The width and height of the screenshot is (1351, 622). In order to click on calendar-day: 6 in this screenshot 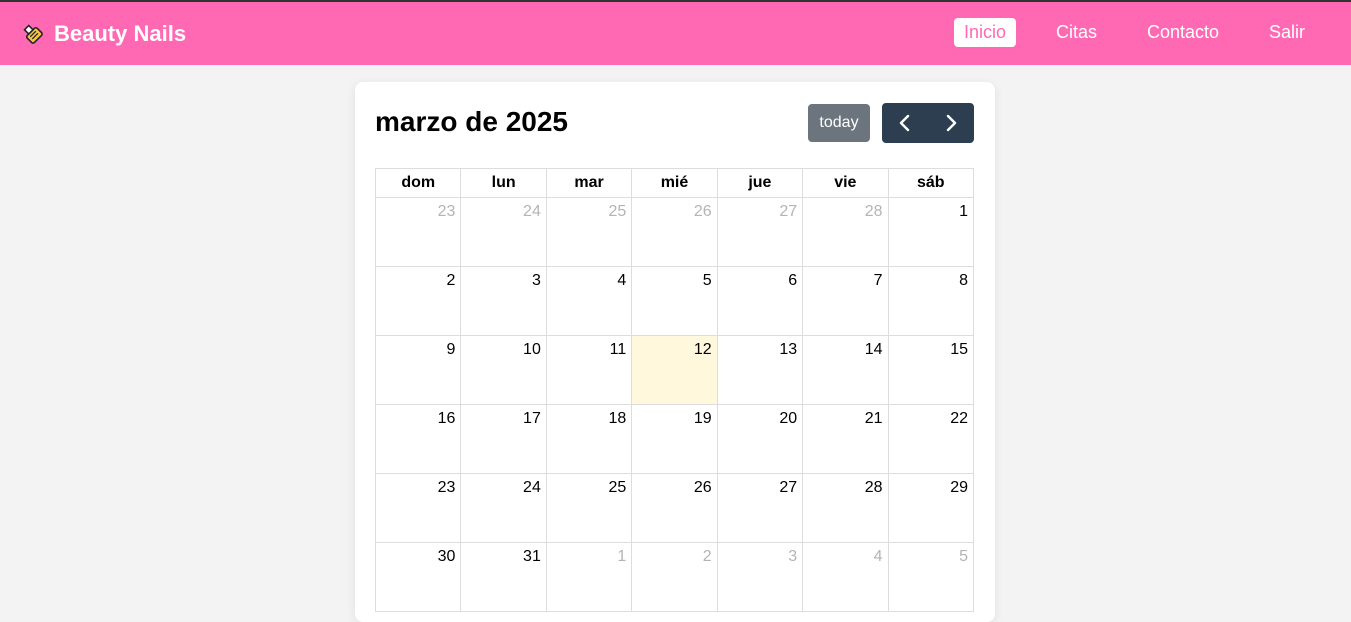, I will do `click(760, 301)`.